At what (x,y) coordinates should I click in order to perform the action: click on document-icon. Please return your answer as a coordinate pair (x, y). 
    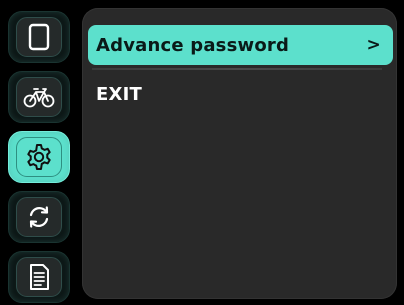
    Looking at the image, I should click on (39, 277).